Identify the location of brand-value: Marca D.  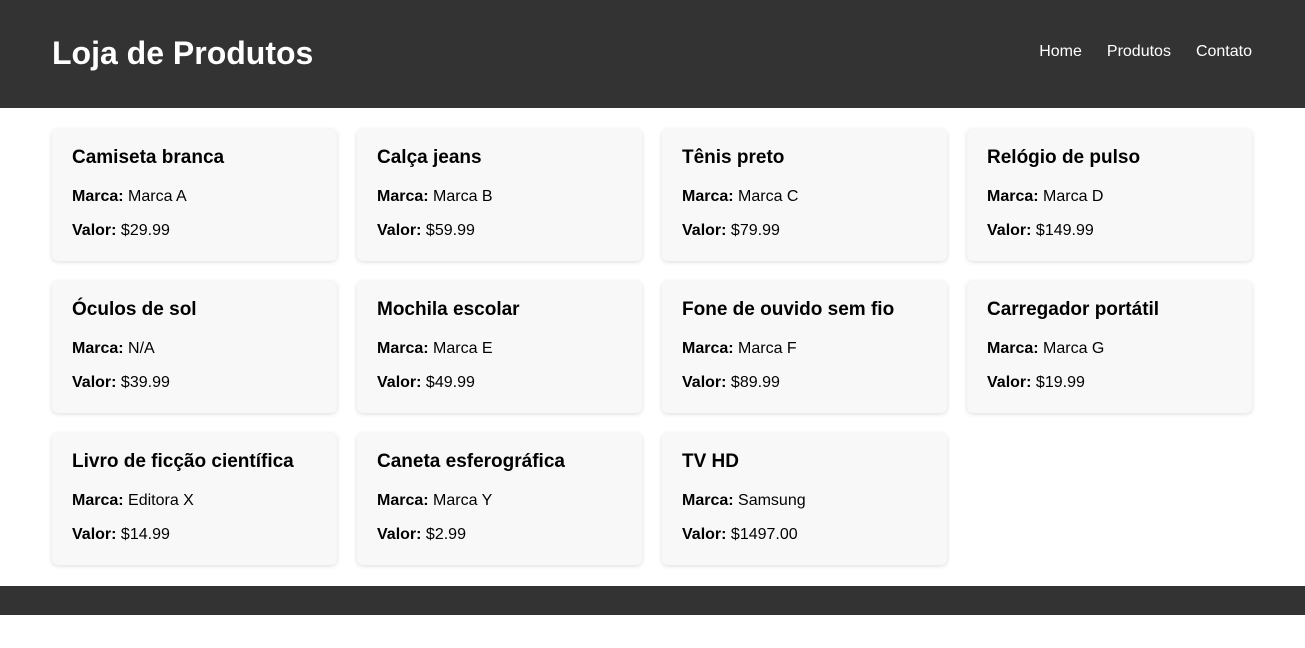
(1073, 196).